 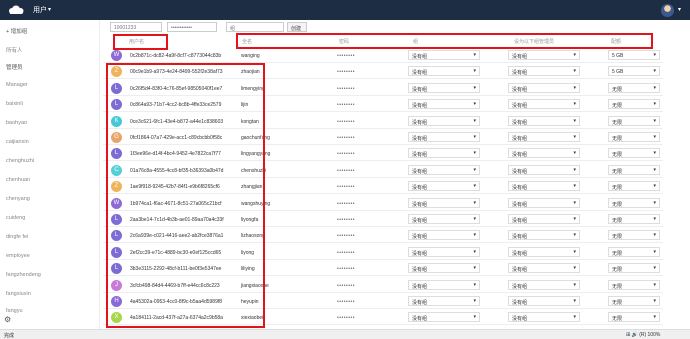 What do you see at coordinates (14, 104) in the screenshot?
I see `sidebar-item-group: baixinli` at bounding box center [14, 104].